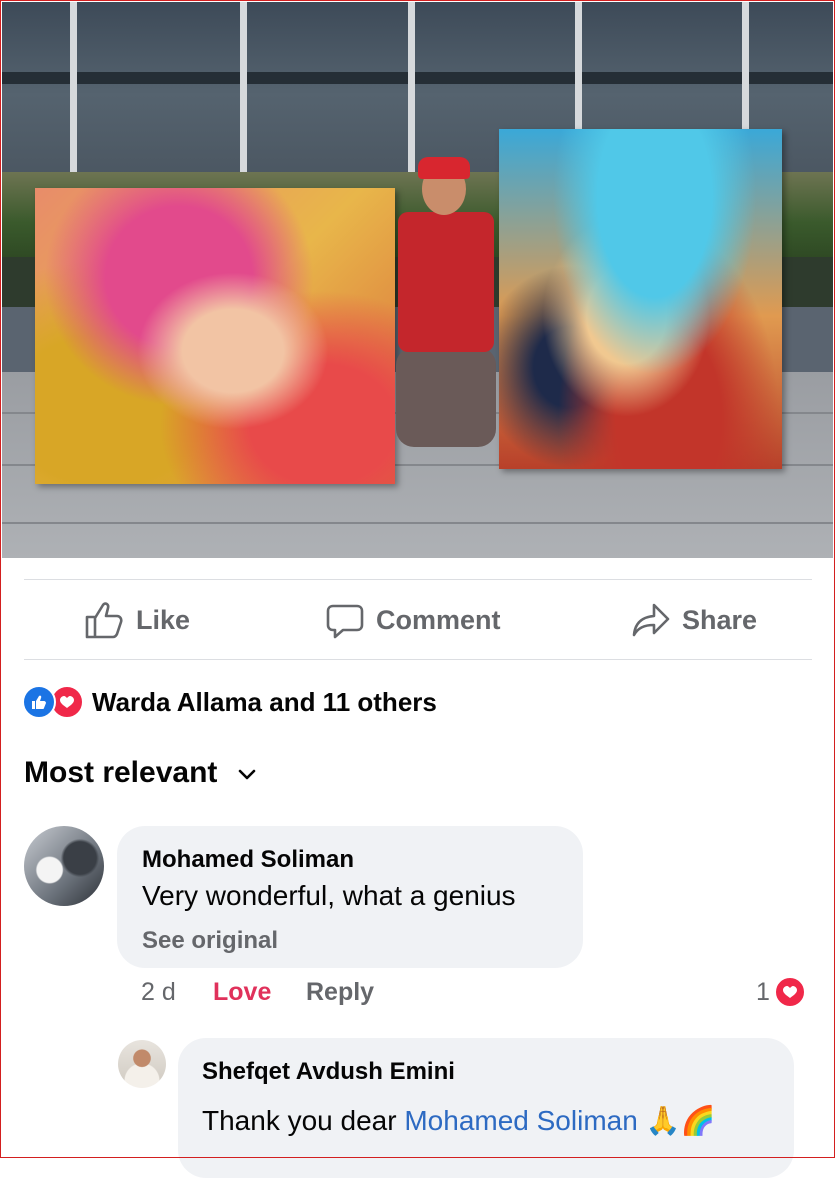  I want to click on see-original-link: See original, so click(210, 941).